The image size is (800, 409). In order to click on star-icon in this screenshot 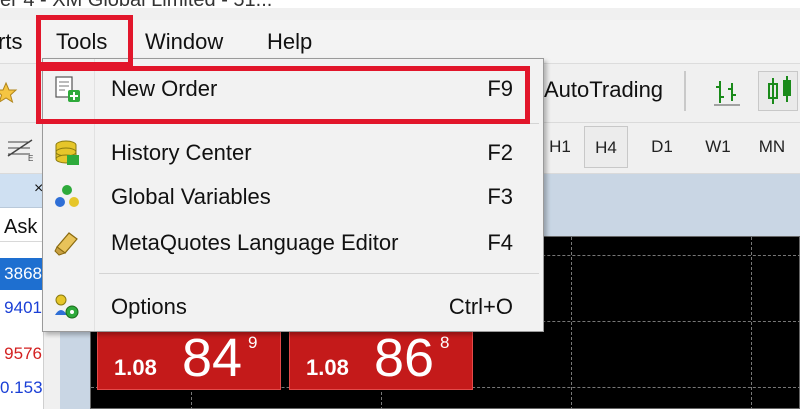, I will do `click(9, 95)`.